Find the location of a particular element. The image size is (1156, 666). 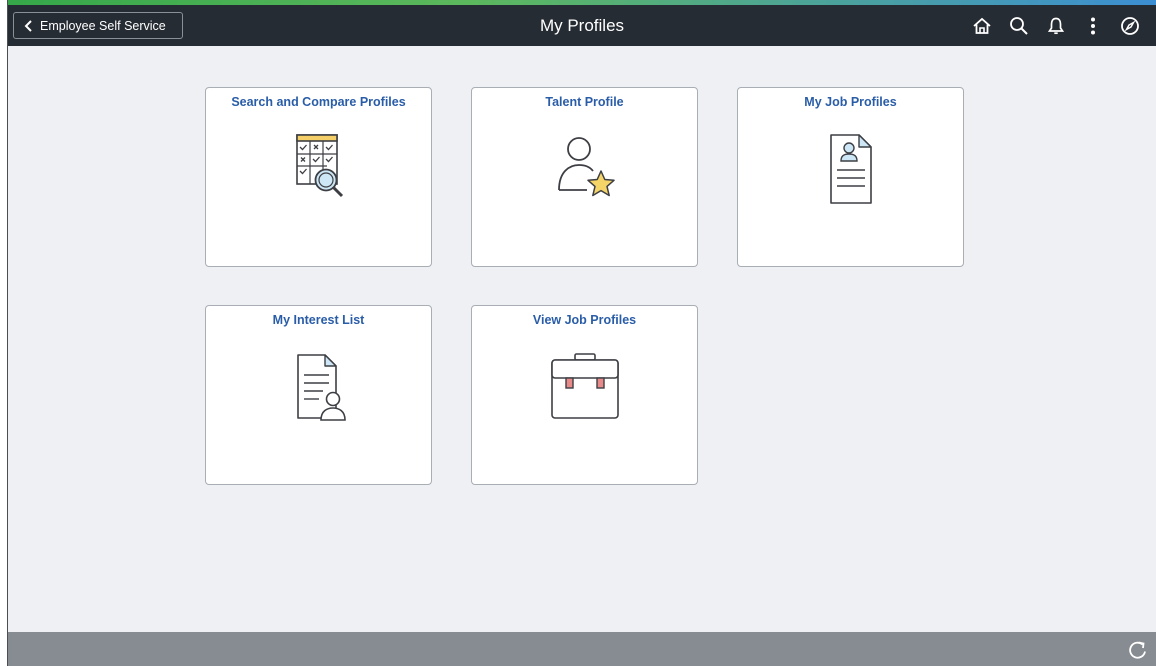

tile-title: Talent Profile is located at coordinates (584, 102).